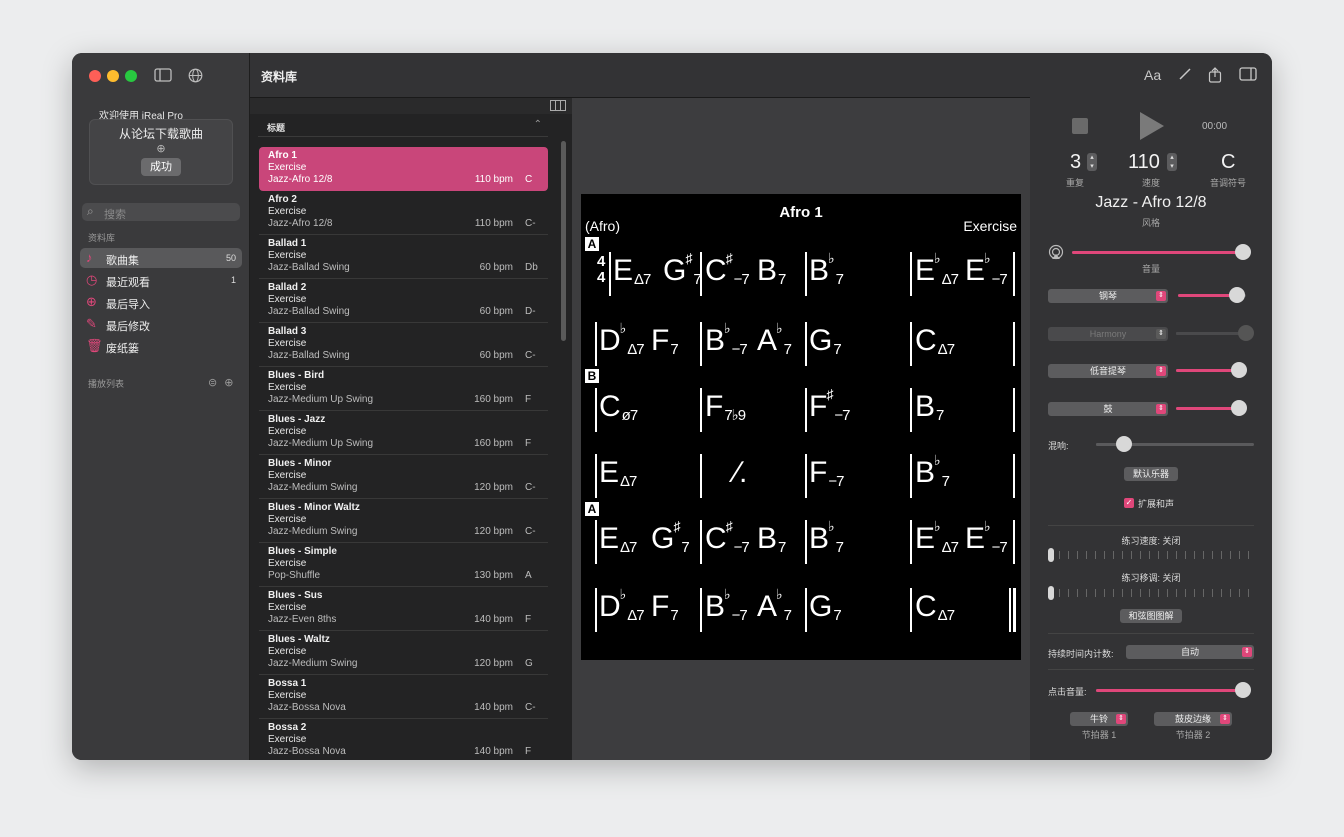  What do you see at coordinates (1129, 503) in the screenshot?
I see `extended-harmony-checkbox: ✓` at bounding box center [1129, 503].